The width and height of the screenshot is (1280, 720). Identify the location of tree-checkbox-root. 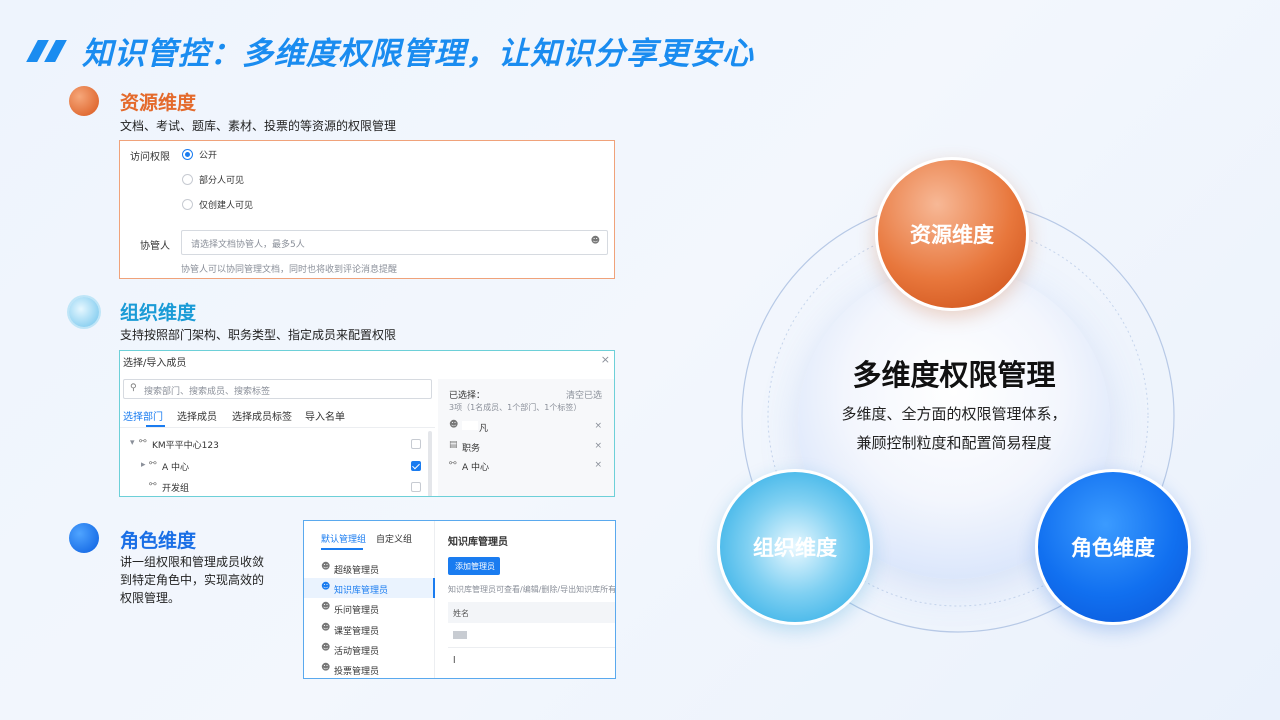
(416, 444).